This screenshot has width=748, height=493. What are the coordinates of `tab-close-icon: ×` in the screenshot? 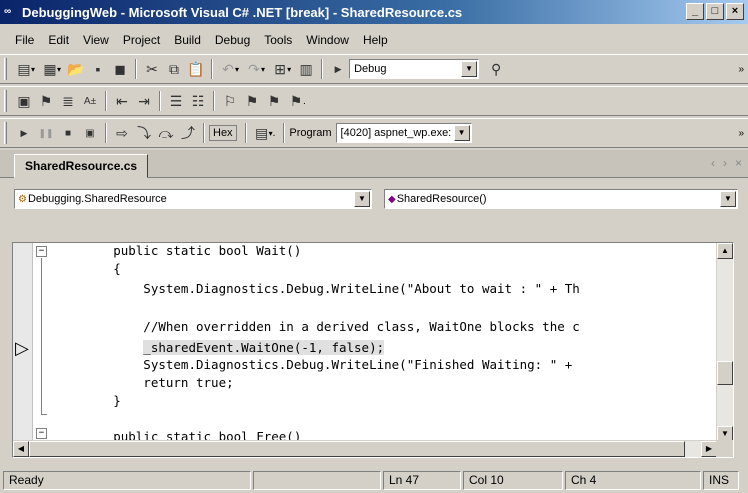 It's located at (738, 163).